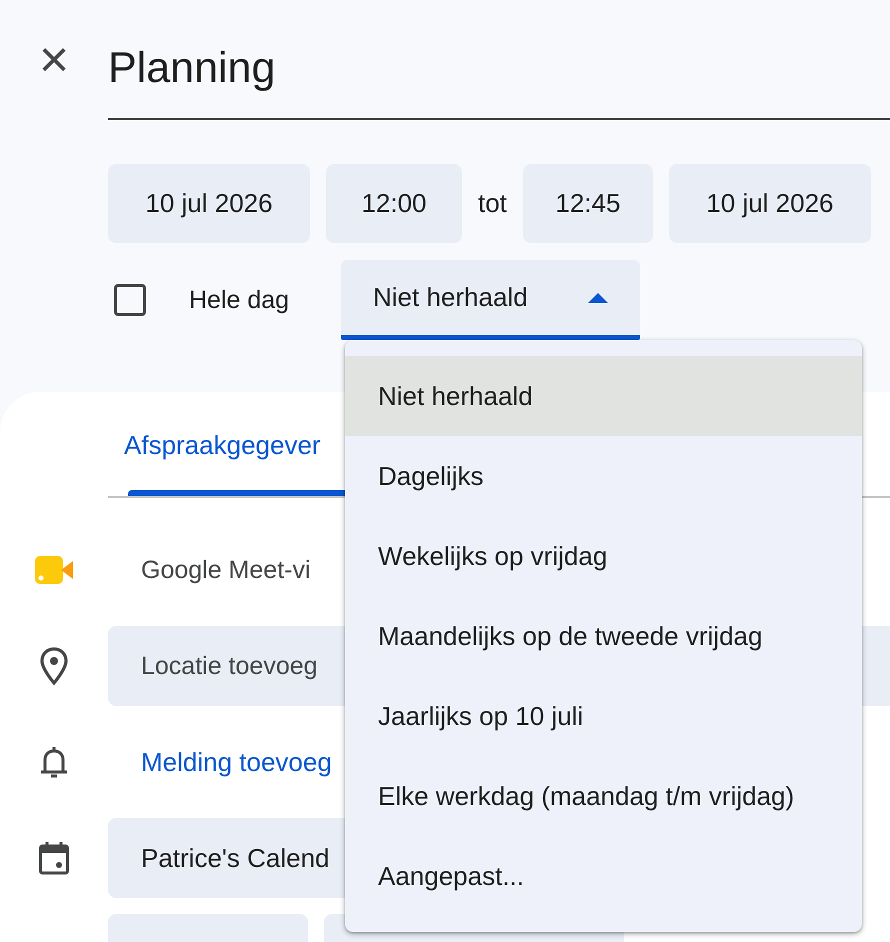  What do you see at coordinates (54, 762) in the screenshot?
I see `bell-icon` at bounding box center [54, 762].